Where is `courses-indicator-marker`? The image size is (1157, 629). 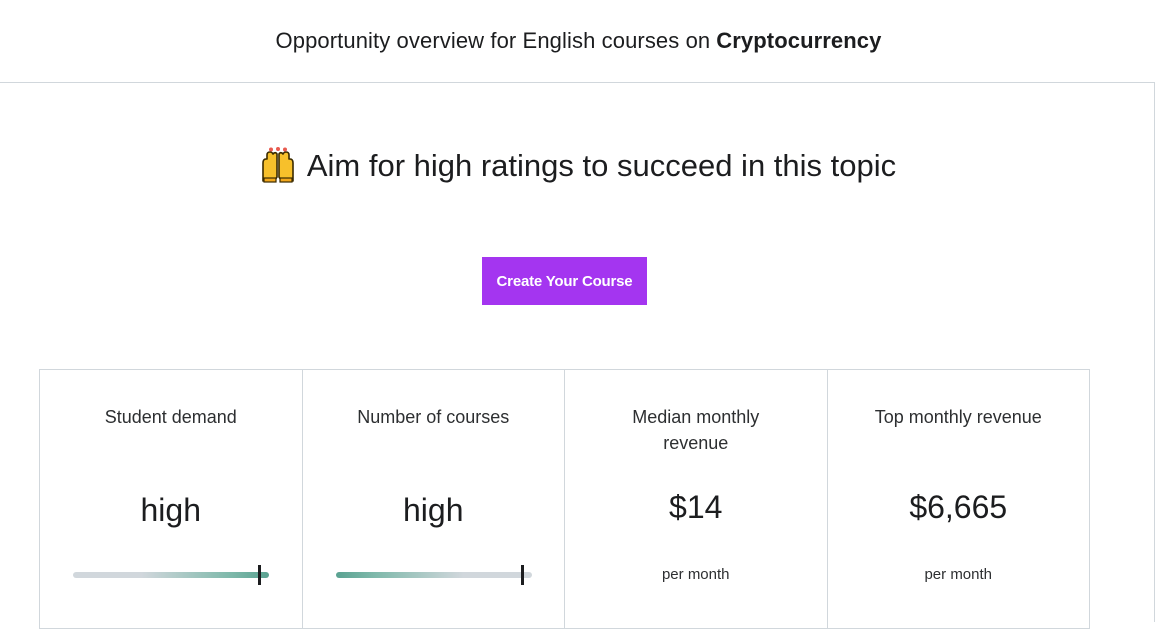 courses-indicator-marker is located at coordinates (522, 575).